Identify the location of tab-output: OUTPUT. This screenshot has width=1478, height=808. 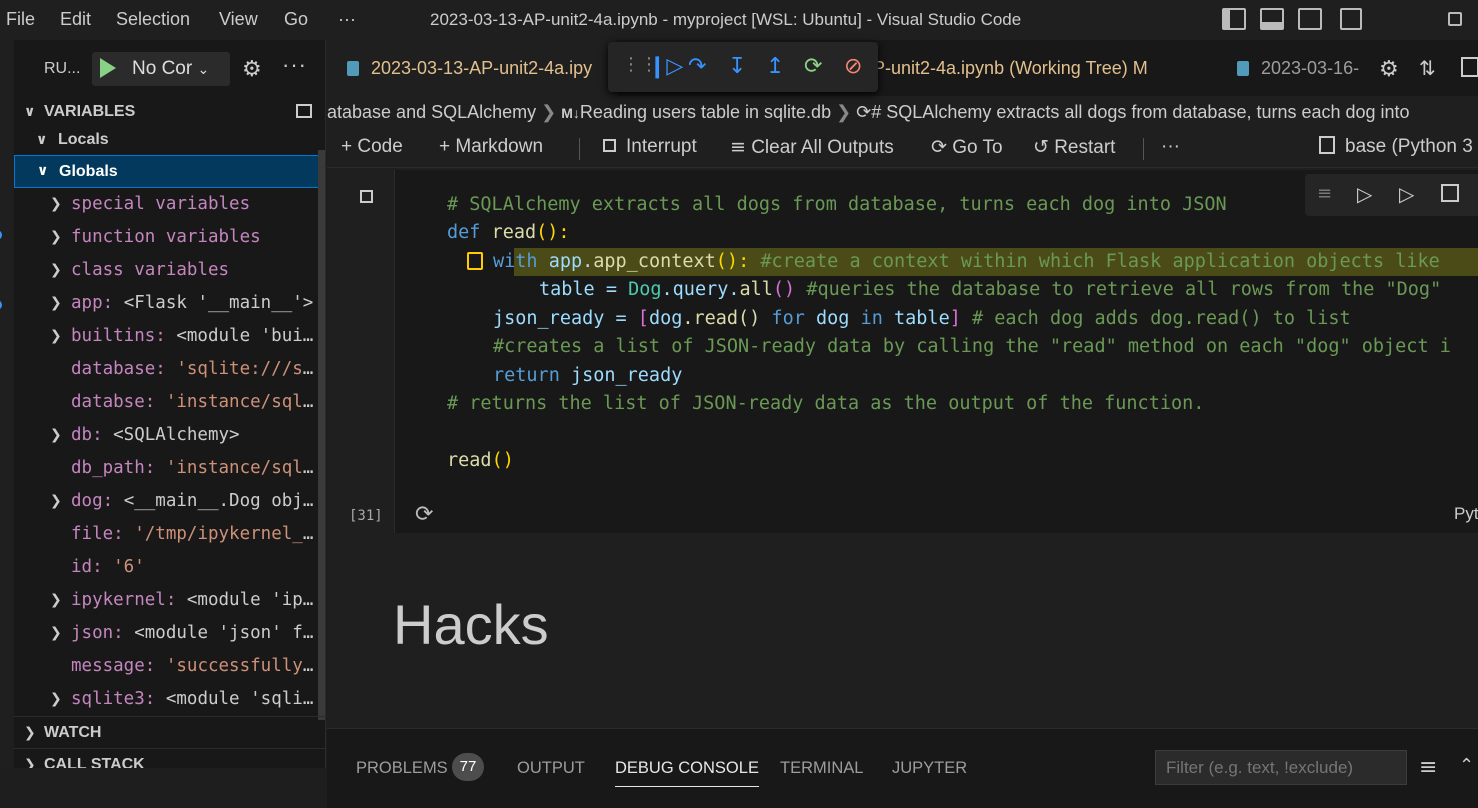
(551, 768).